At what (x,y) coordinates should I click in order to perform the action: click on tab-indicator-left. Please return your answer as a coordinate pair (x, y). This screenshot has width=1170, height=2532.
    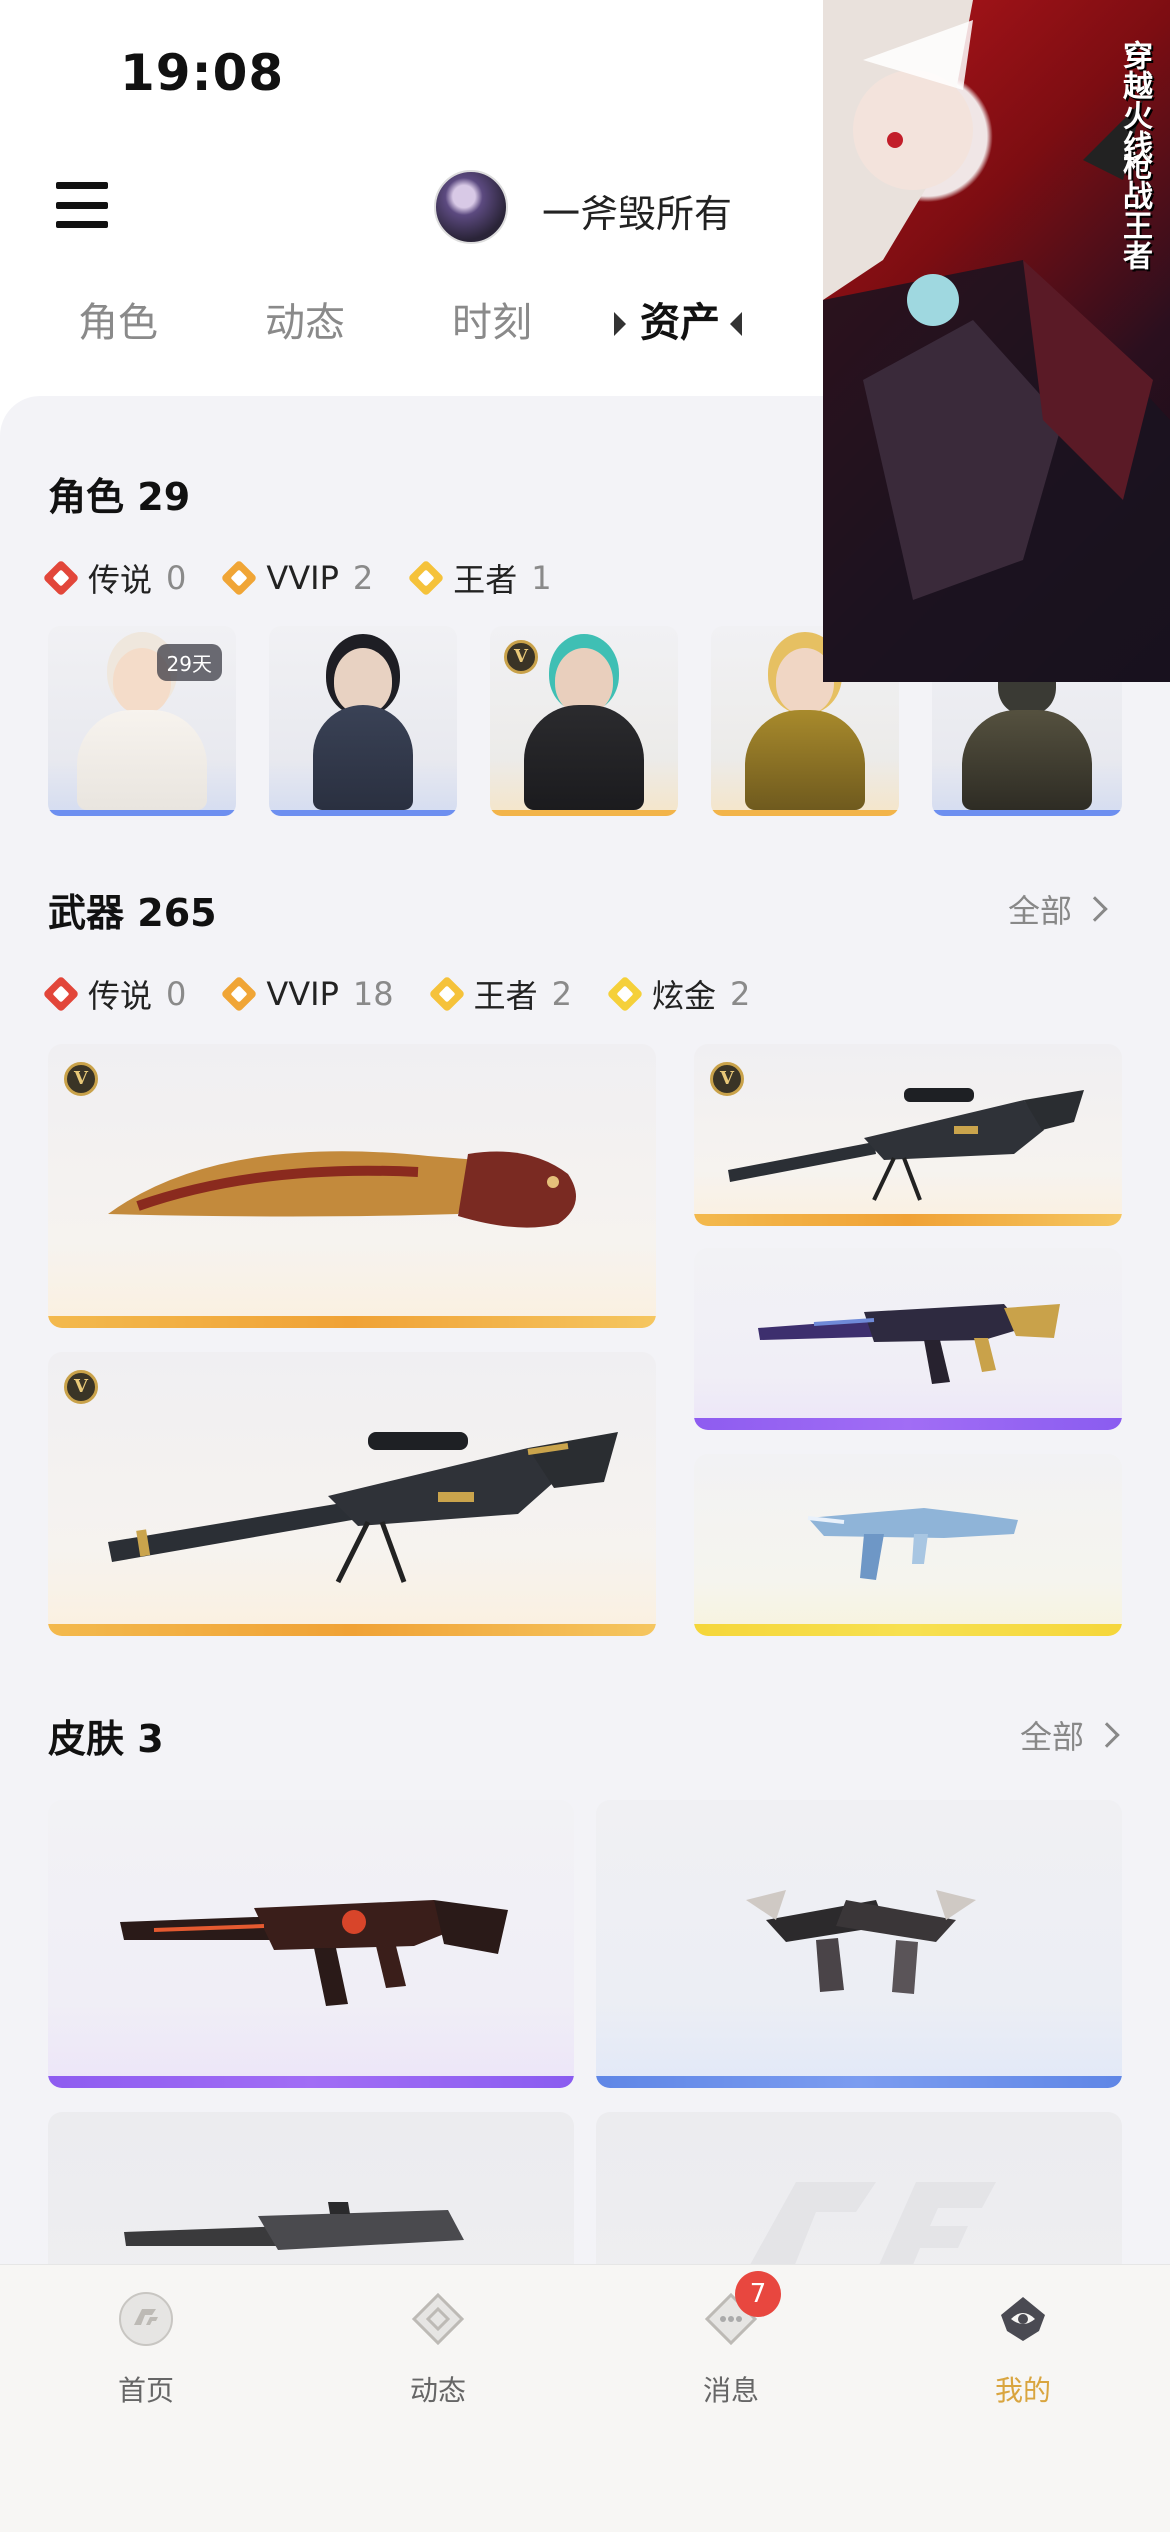
    Looking at the image, I should click on (620, 324).